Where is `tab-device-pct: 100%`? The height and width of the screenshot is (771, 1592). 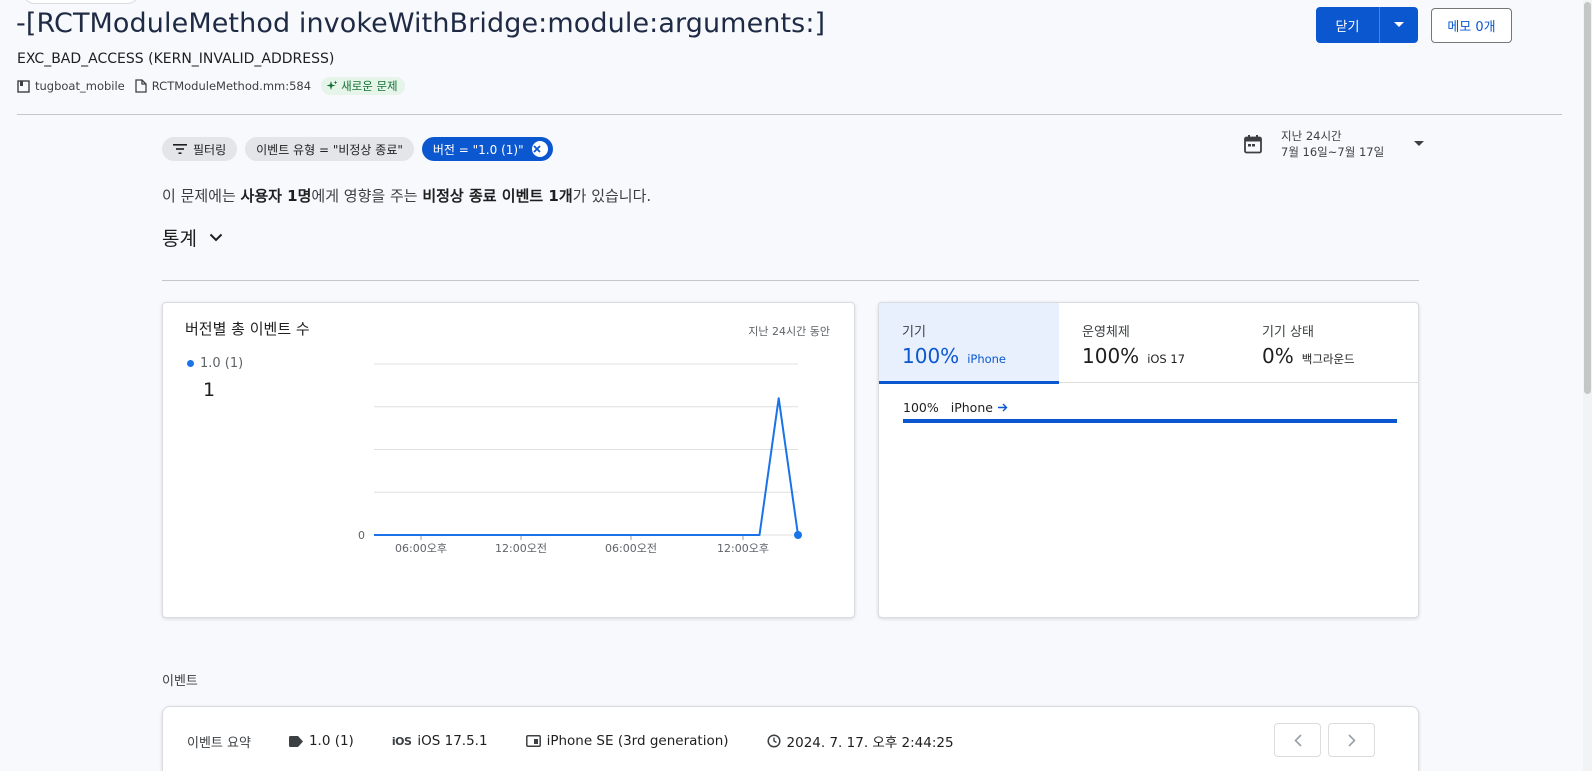
tab-device-pct: 100% is located at coordinates (931, 356).